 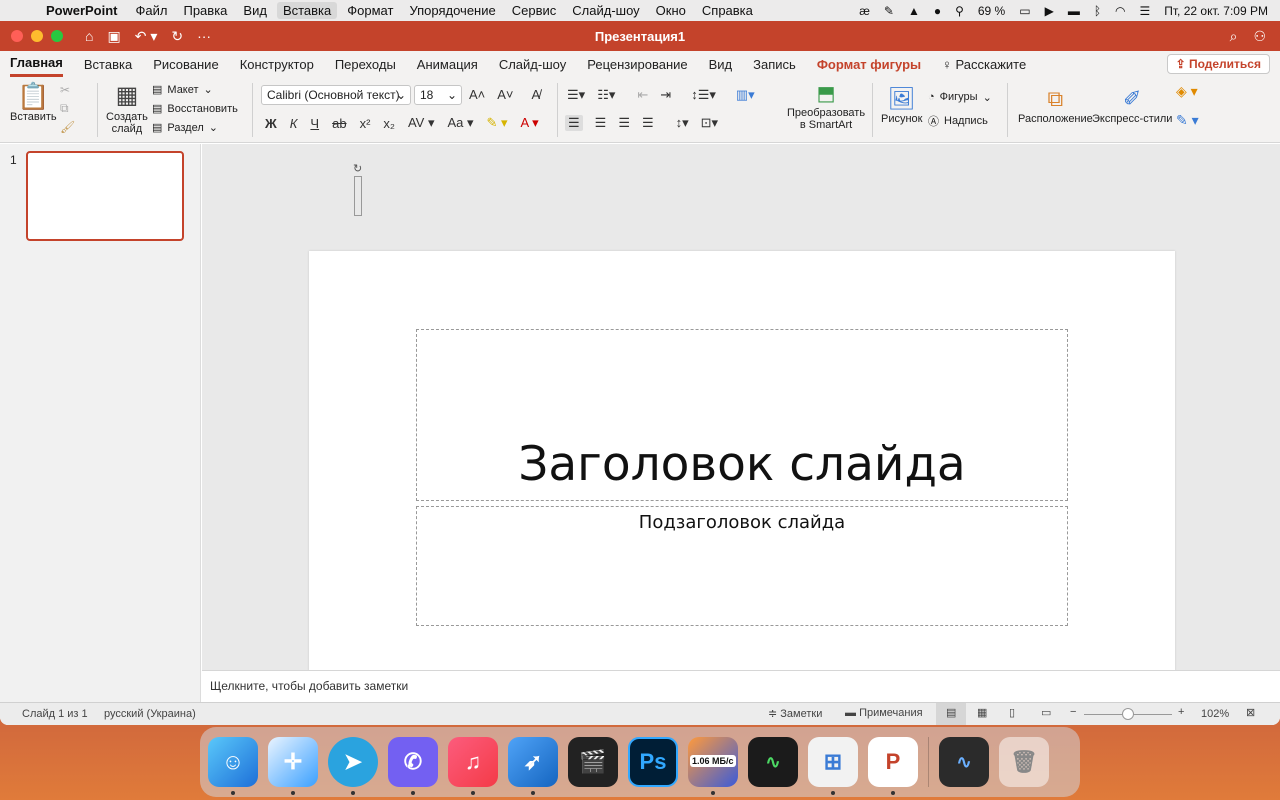 I want to click on photoshop-icon: Ps, so click(x=653, y=762).